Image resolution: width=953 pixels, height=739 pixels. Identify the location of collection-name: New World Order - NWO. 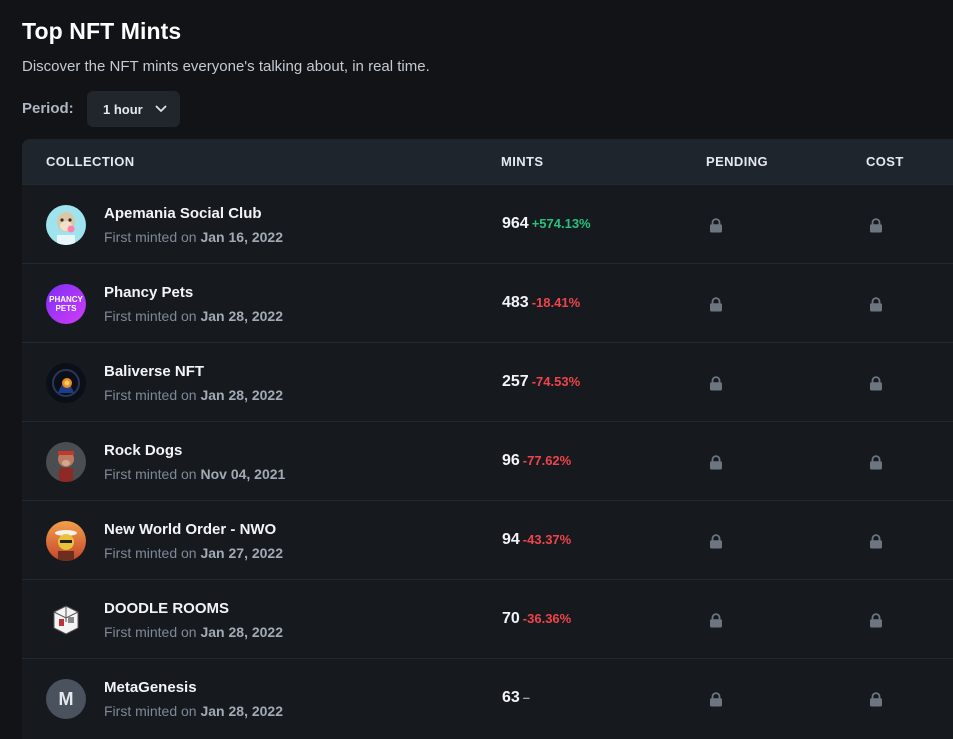
(190, 529).